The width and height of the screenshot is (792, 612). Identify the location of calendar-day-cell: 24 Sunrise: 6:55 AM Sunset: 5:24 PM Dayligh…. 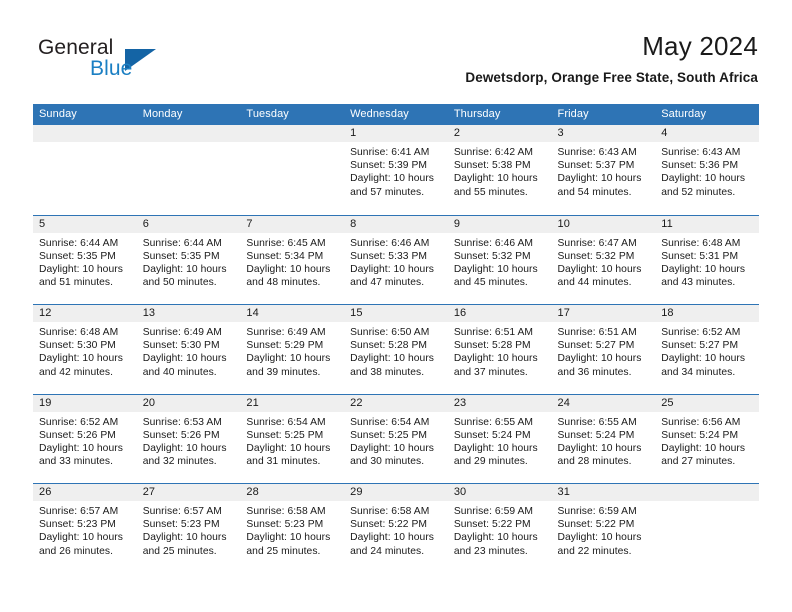
(603, 438).